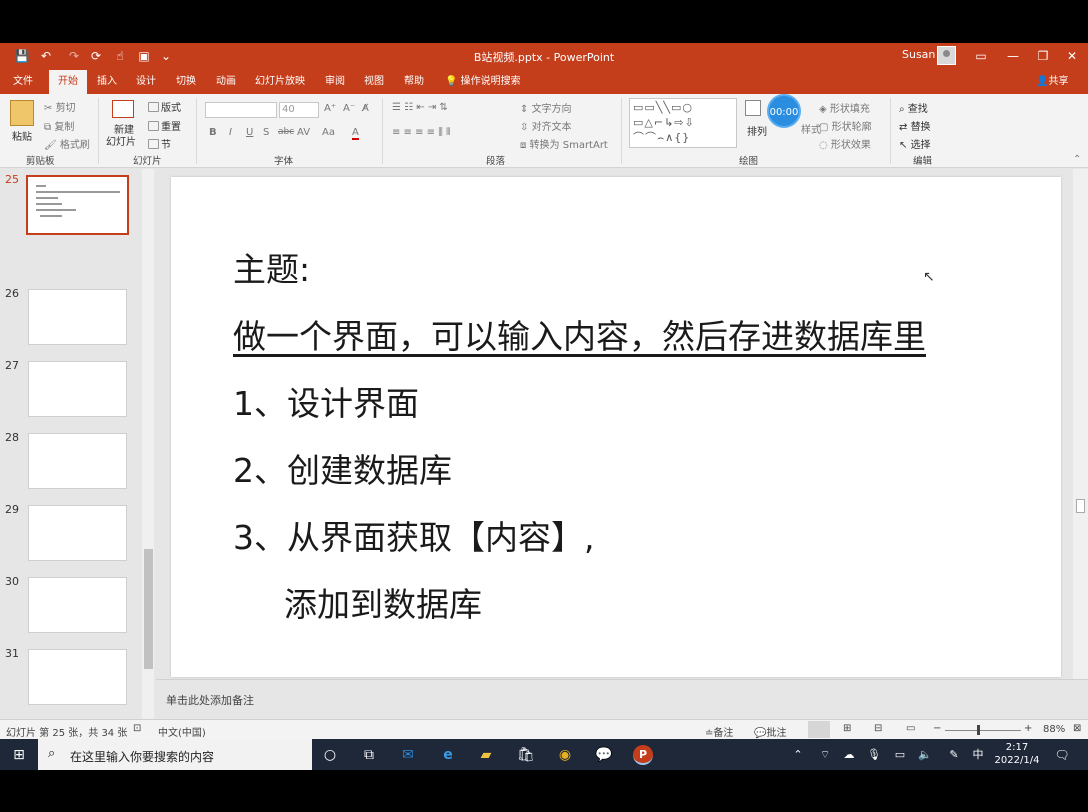 The width and height of the screenshot is (1088, 812). Describe the element at coordinates (845, 125) in the screenshot. I see `shape-outline-button: ▢ 形状轮廓` at that location.